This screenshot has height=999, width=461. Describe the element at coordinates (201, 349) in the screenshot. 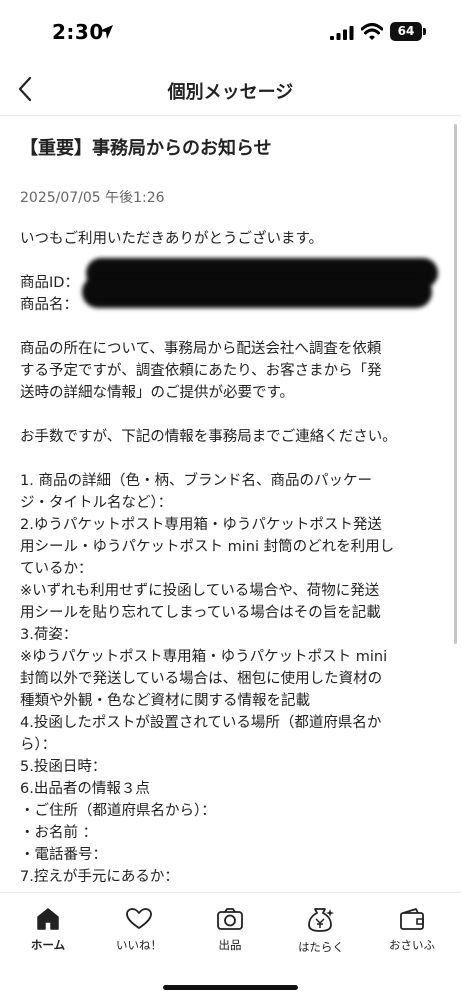

I see `paragraph-line: 商品の所在について、事務局から配送会社へ調査を依頼` at that location.